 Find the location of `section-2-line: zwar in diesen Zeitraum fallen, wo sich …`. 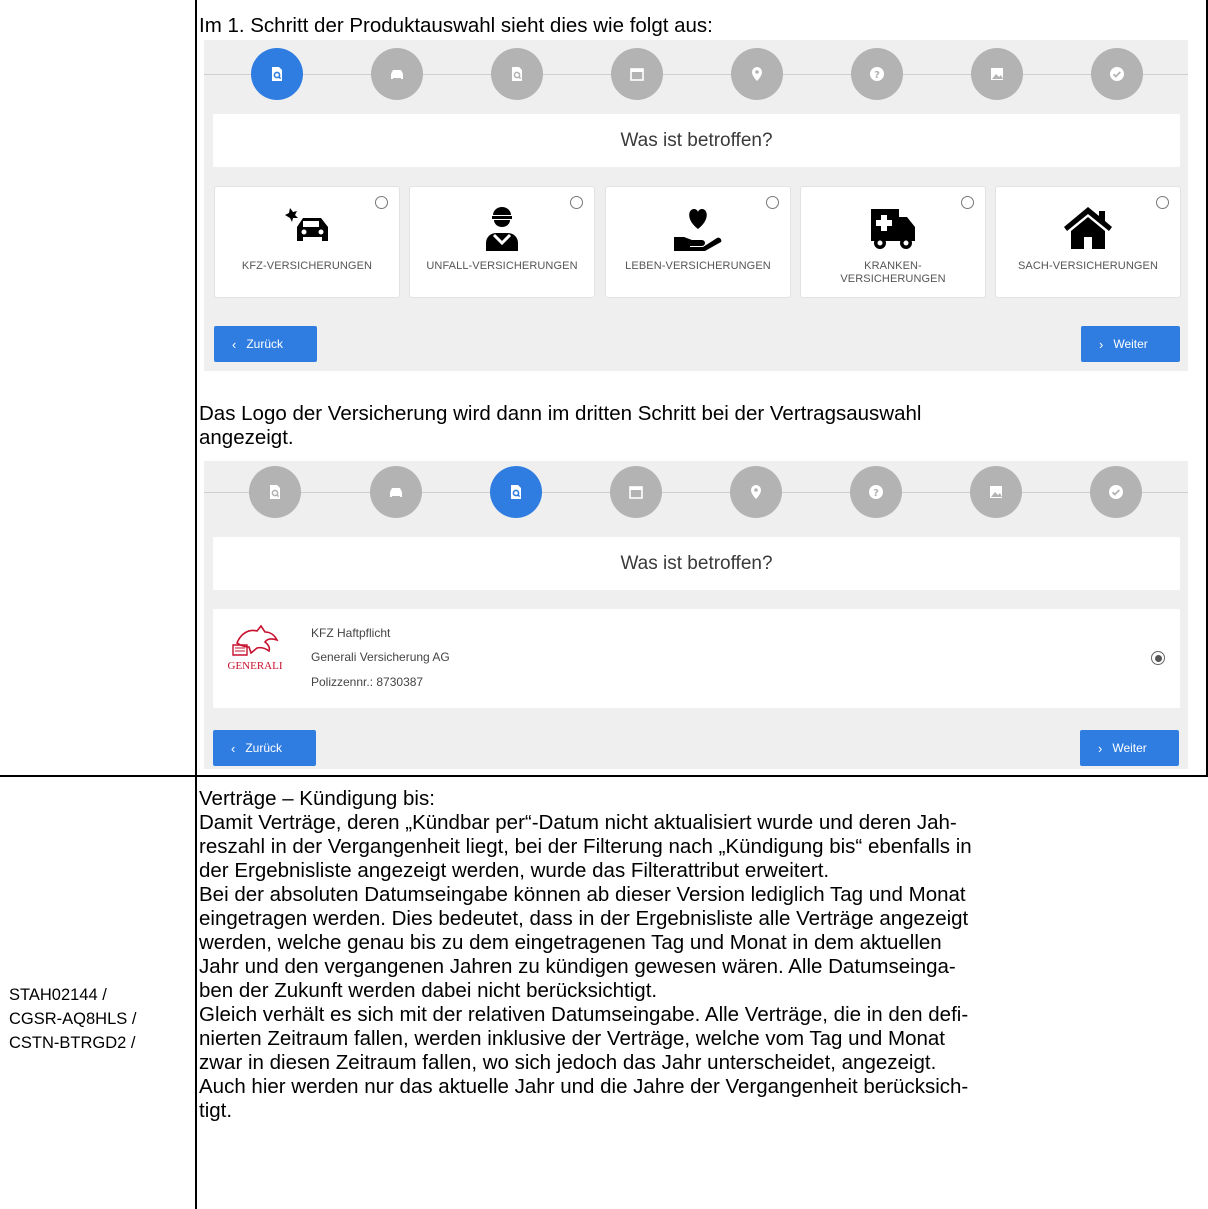

section-2-line: zwar in diesen Zeitraum fallen, wo sich … is located at coordinates (568, 1062).